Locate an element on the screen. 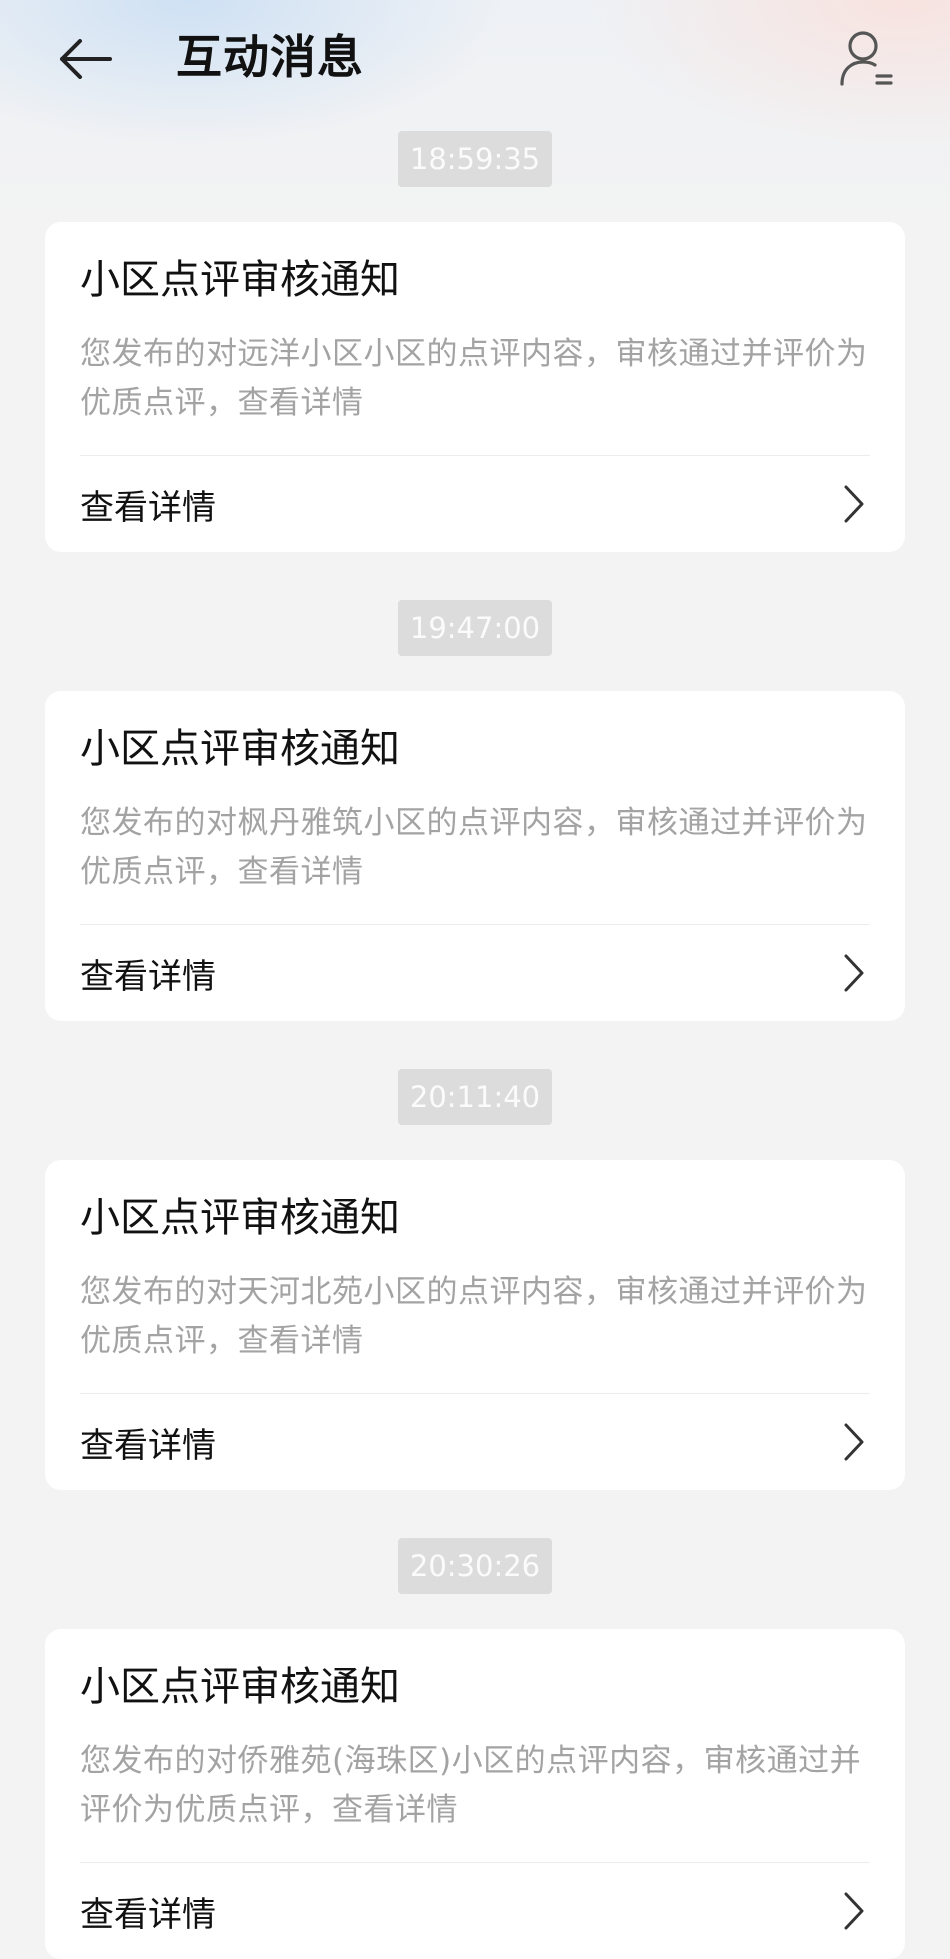  message-body: 您发布的对侨雅苑(海珠区)小区的点评内容，审核通过并评价为优质点评，查看详情 is located at coordinates (475, 1800).